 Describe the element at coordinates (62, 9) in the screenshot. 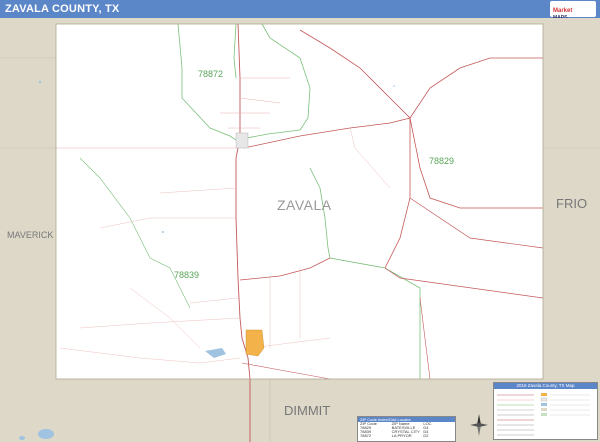

I see `page-title: ZAVALA COUNTY, TX` at that location.